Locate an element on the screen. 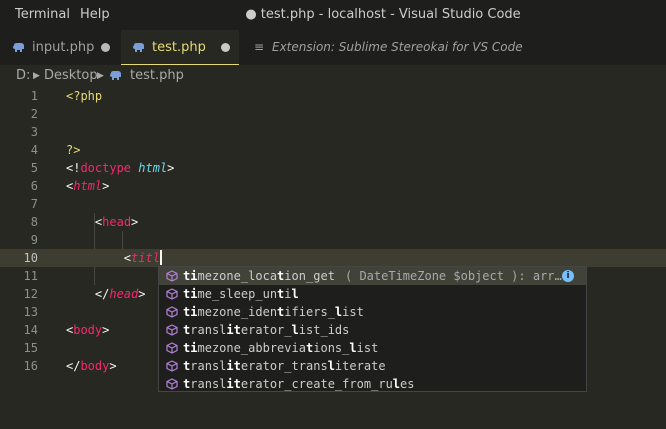  line-number: 6 is located at coordinates (34, 186).